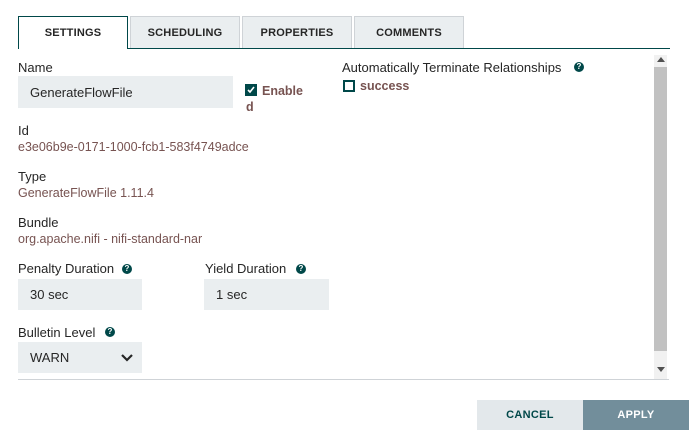 This screenshot has height=430, width=690. I want to click on bulletin-level-value: WARN, so click(50, 357).